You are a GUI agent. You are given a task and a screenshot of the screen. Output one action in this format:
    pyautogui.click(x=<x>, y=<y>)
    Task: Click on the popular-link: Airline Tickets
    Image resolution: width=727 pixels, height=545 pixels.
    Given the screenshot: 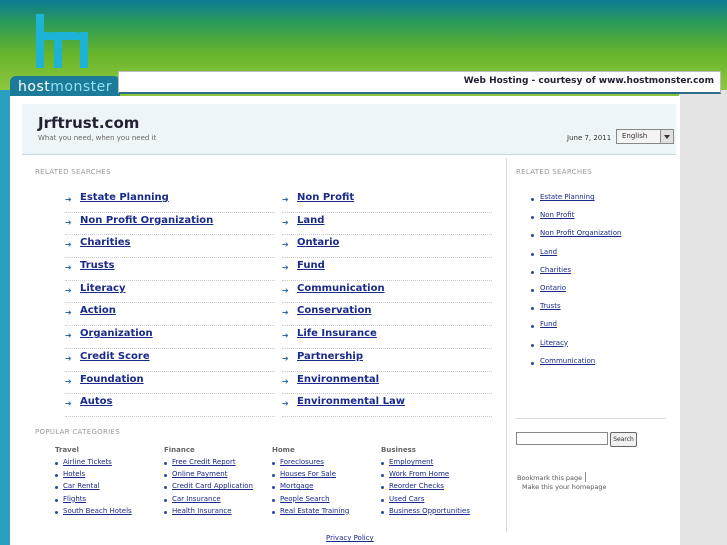 What is the action you would take?
    pyautogui.click(x=87, y=462)
    